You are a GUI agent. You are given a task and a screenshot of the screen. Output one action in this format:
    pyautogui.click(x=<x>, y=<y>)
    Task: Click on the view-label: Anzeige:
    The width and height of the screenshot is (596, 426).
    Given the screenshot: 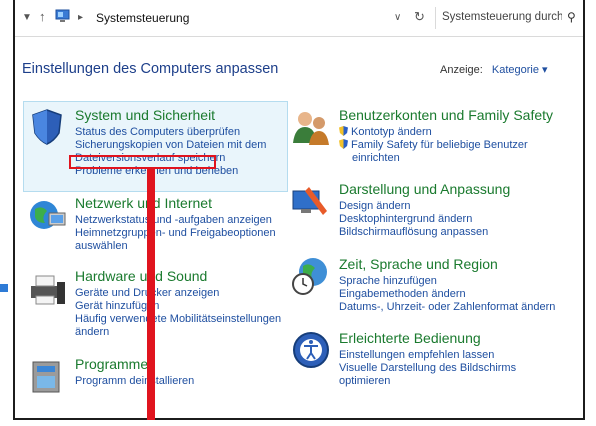 What is the action you would take?
    pyautogui.click(x=461, y=70)
    